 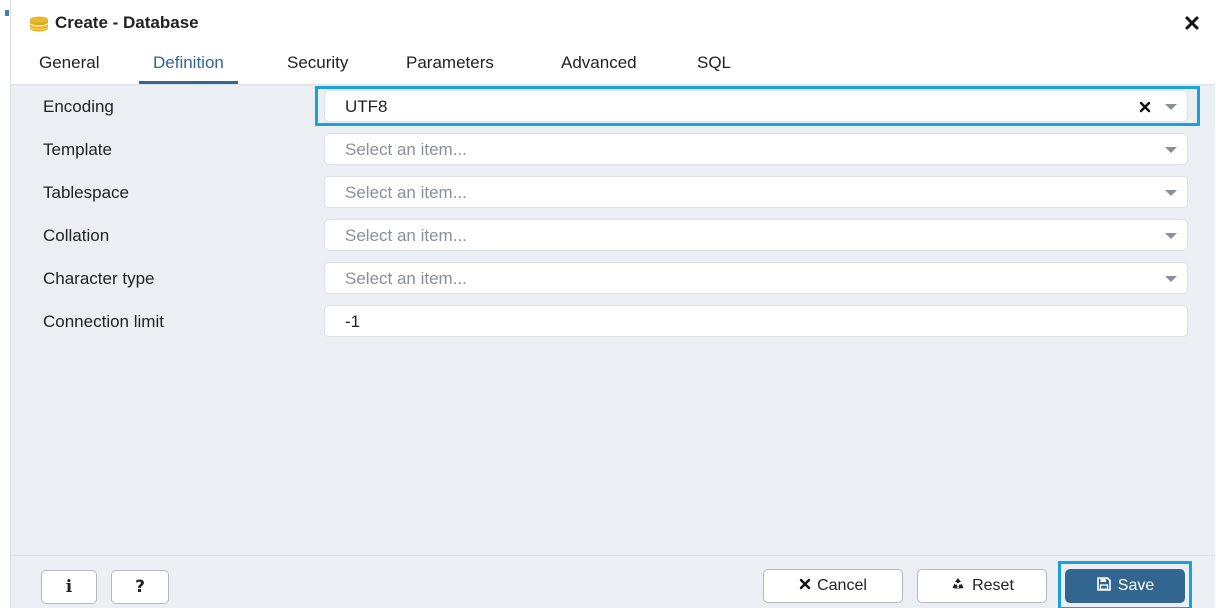 I want to click on dialog-titlebar: Create - Database, so click(x=613, y=22).